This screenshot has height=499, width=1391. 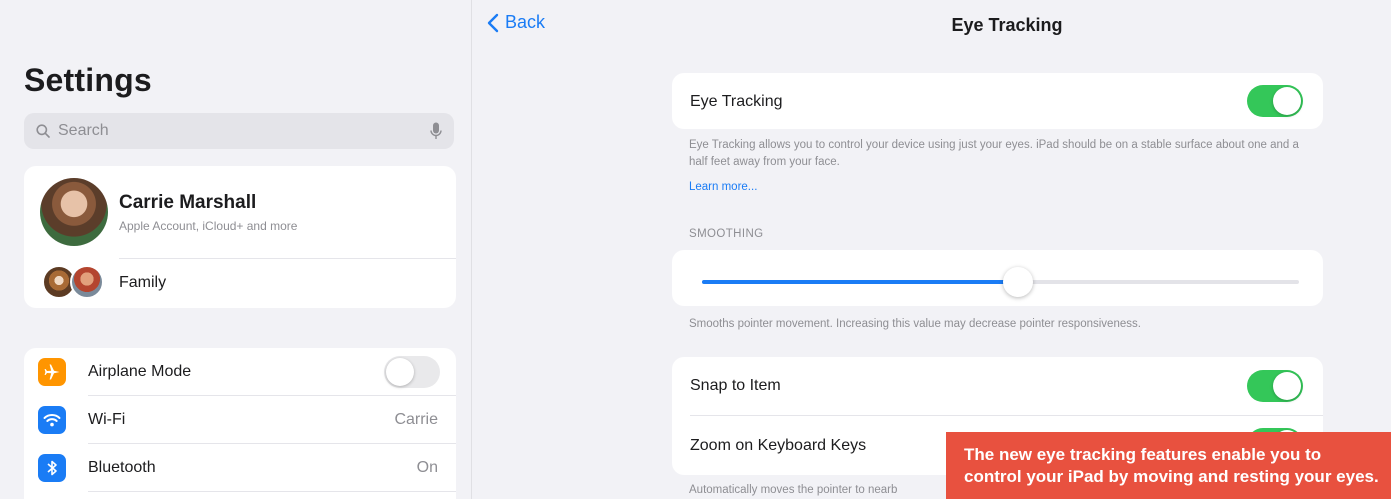 What do you see at coordinates (997, 278) in the screenshot?
I see `smoothing-card` at bounding box center [997, 278].